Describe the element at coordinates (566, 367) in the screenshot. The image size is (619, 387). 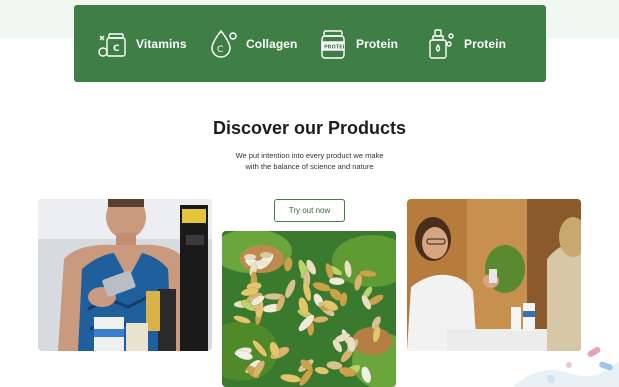
I see `pills-decoration` at that location.